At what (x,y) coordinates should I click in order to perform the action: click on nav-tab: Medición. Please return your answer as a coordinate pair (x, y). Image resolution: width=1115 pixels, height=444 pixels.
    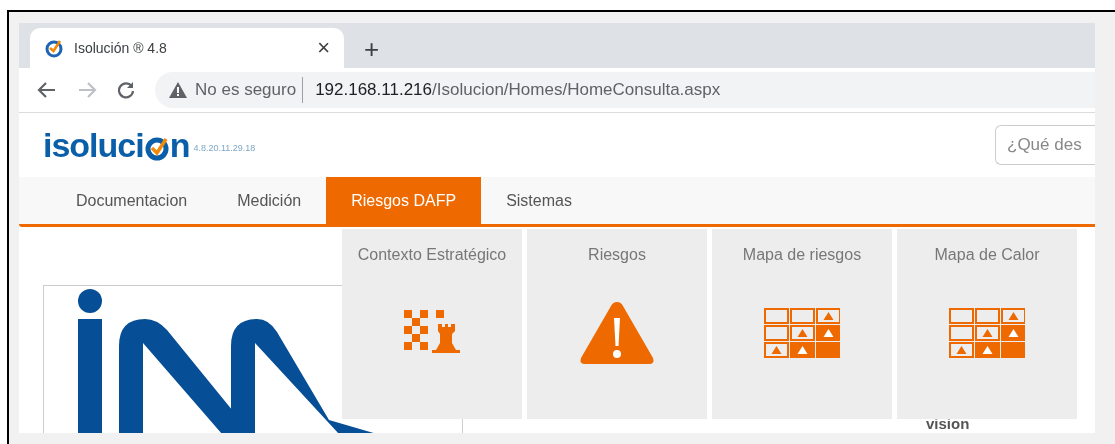
    Looking at the image, I should click on (269, 200).